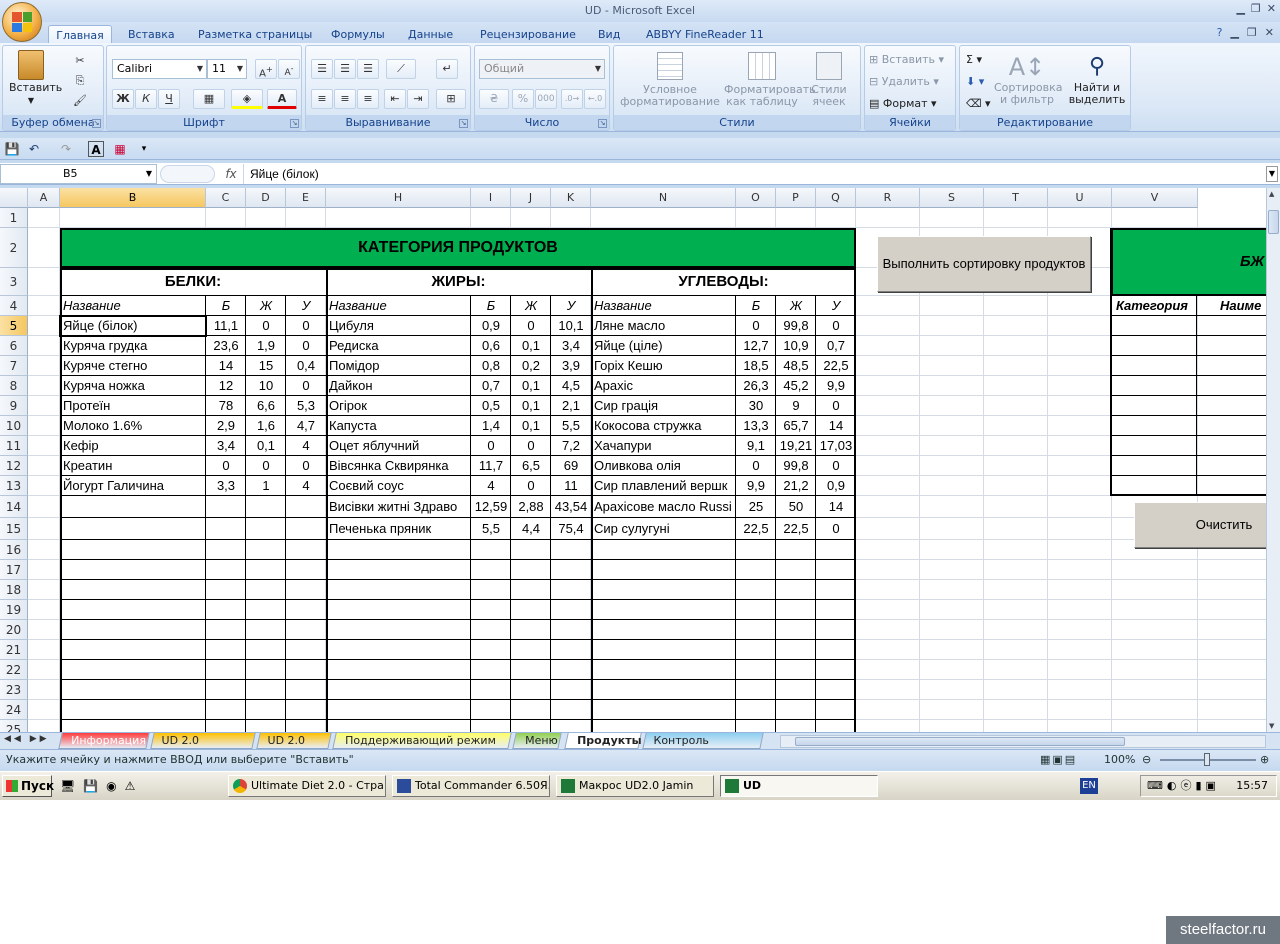 This screenshot has width=1280, height=944. What do you see at coordinates (133, 446) in the screenshot?
I see `proteins-cell: Кефір` at bounding box center [133, 446].